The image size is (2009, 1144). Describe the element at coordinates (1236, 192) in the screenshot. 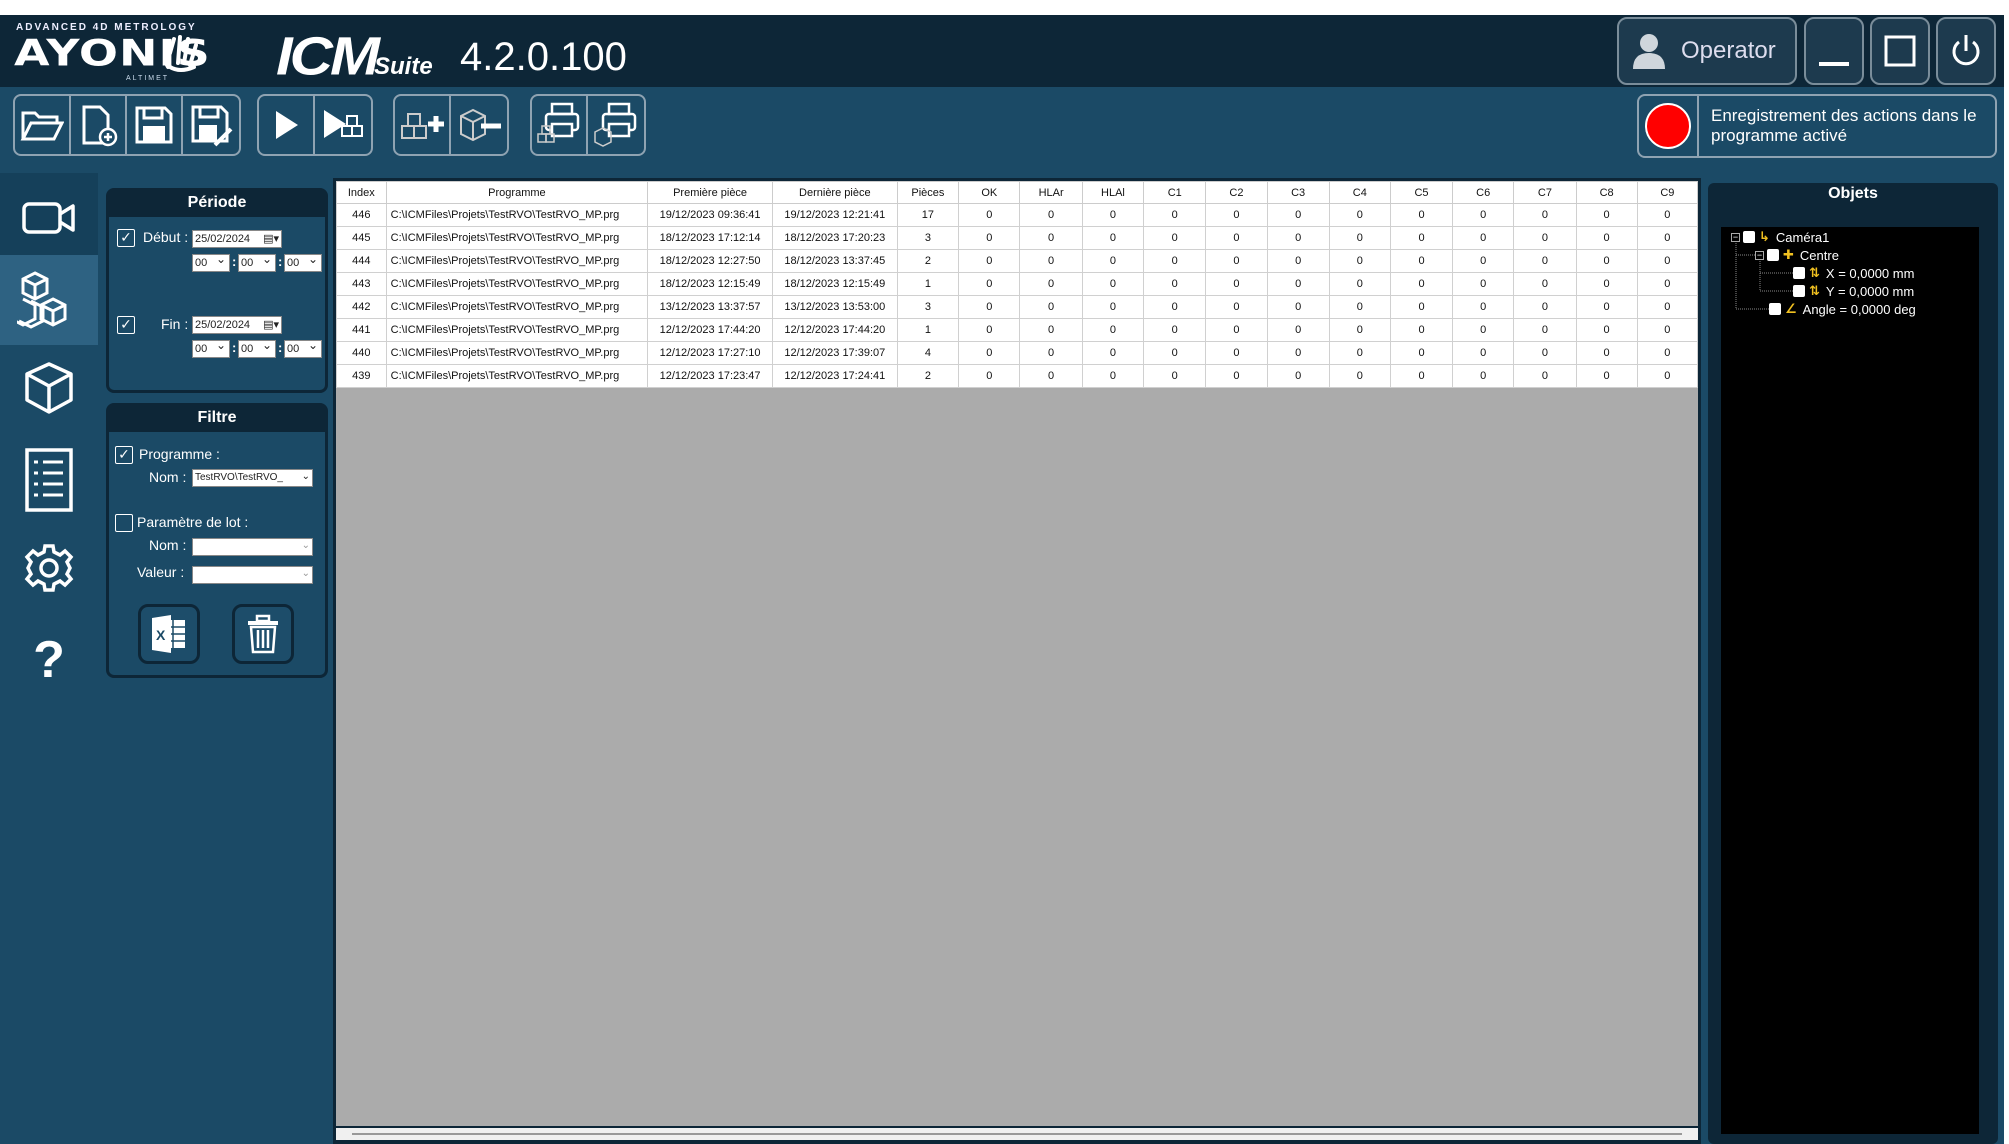

I see `column-header: C2` at that location.